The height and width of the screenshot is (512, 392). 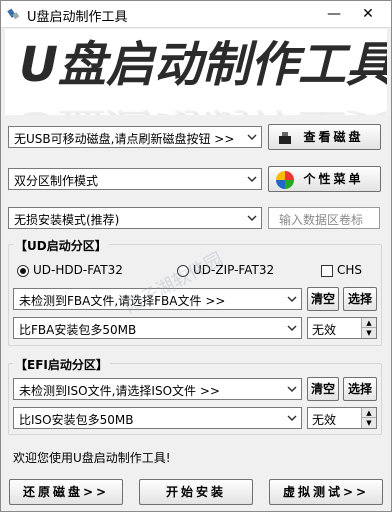 I want to click on banner-text: U盘启动制作工具, so click(x=203, y=65).